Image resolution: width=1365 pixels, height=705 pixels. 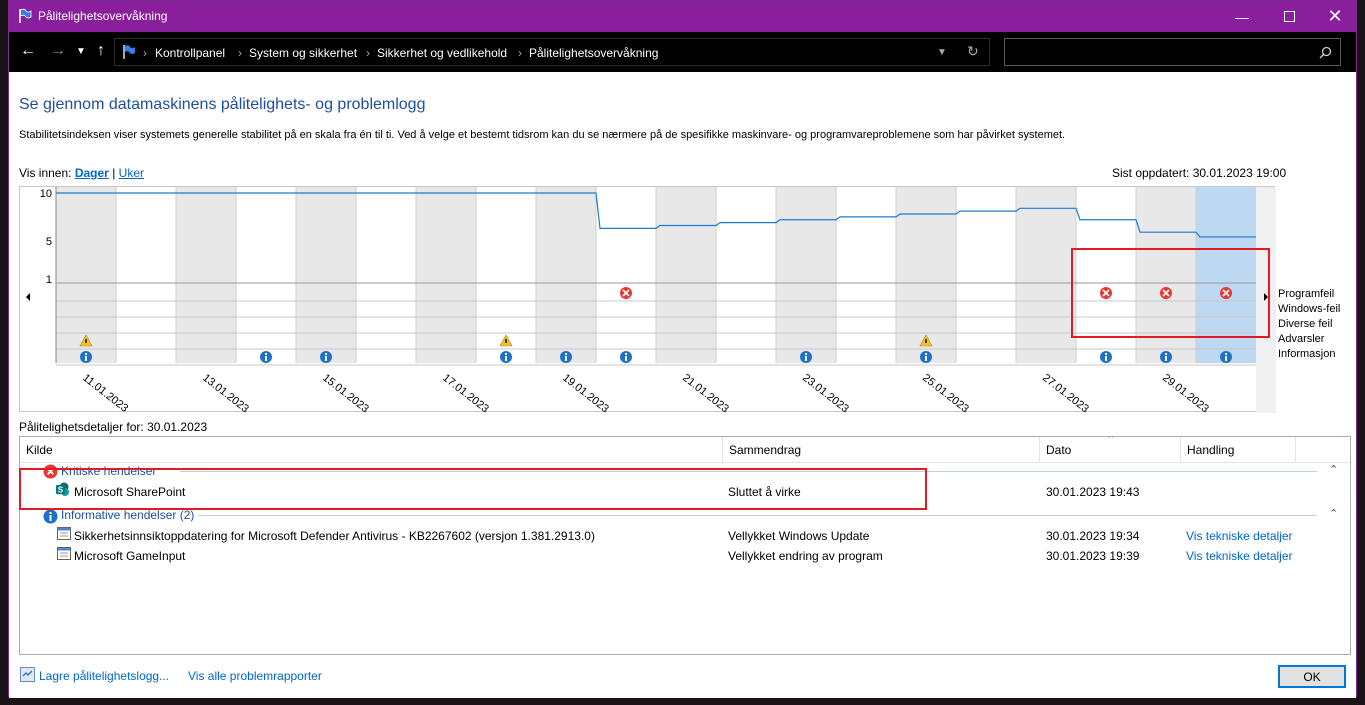 I want to click on close-button: ✕, so click(x=1335, y=16).